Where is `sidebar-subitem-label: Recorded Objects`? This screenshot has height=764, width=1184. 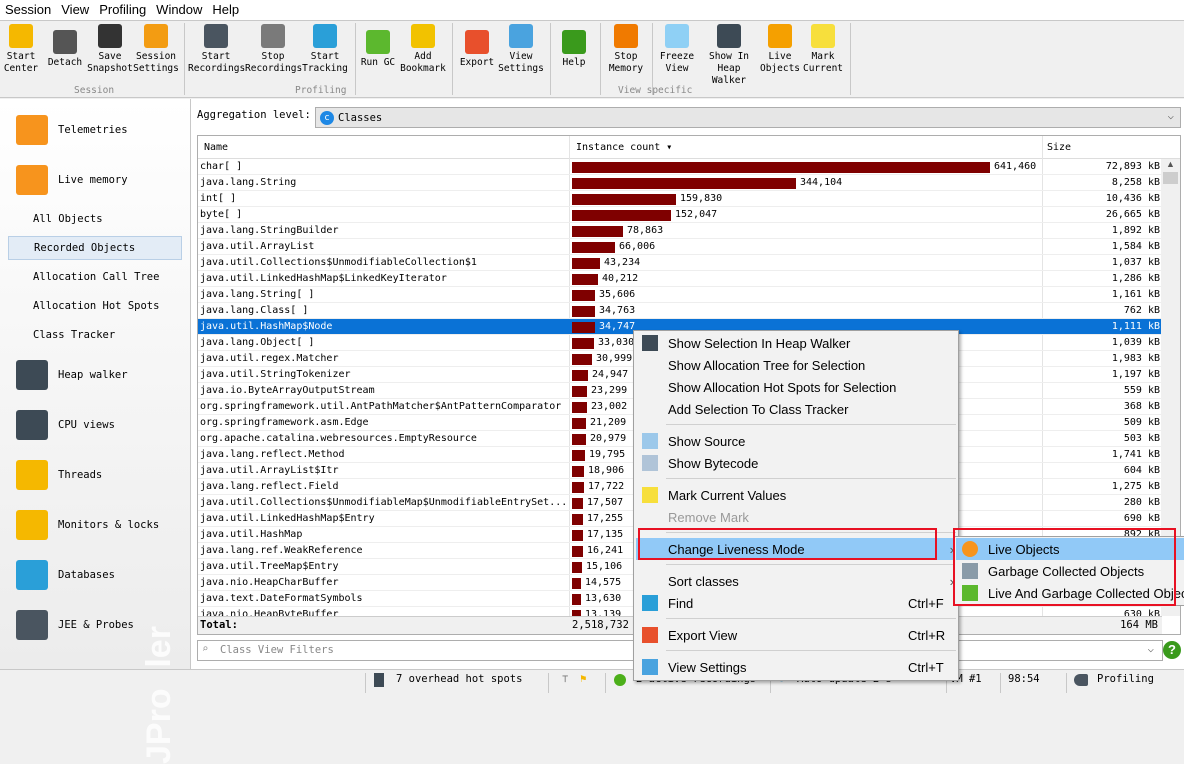
sidebar-subitem-label: Recorded Objects is located at coordinates (85, 248).